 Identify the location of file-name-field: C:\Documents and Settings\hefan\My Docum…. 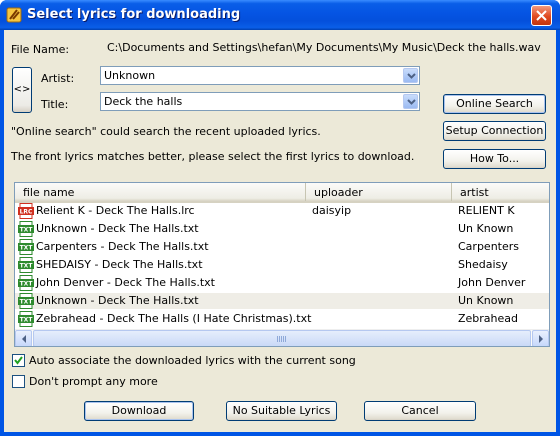
(327, 48).